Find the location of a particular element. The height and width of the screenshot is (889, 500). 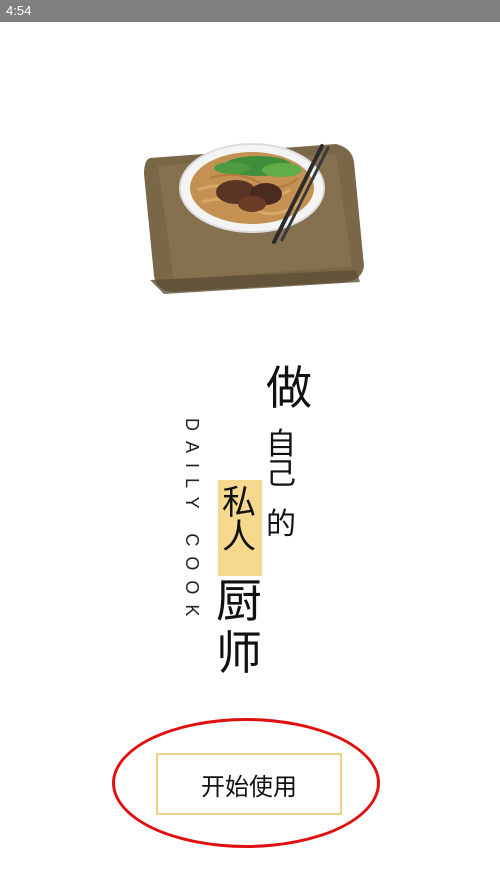

status-time: 4:54 is located at coordinates (19, 10).